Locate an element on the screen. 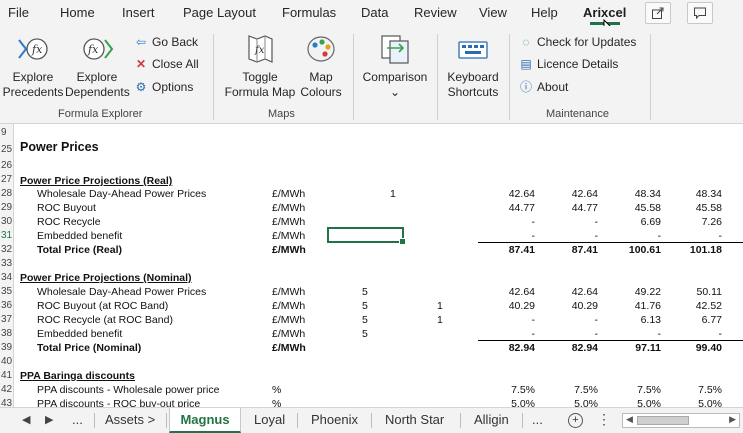 The width and height of the screenshot is (743, 433). tab-options-icon: ⋮ is located at coordinates (604, 419).